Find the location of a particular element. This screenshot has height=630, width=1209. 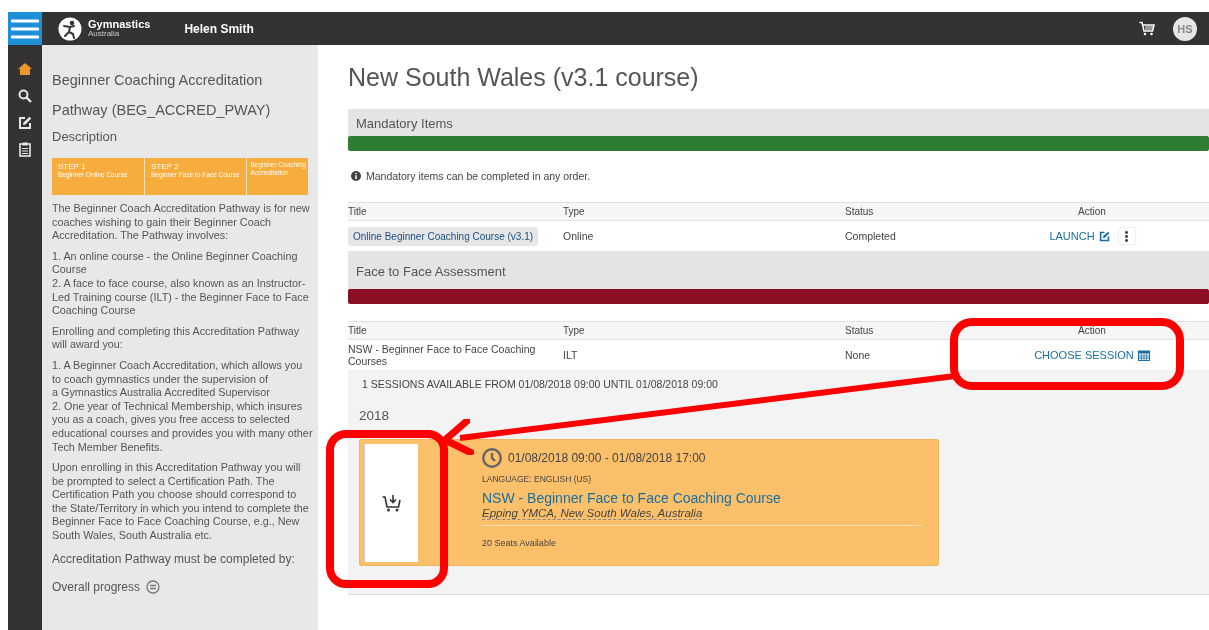

clipboard-icon is located at coordinates (25, 149).